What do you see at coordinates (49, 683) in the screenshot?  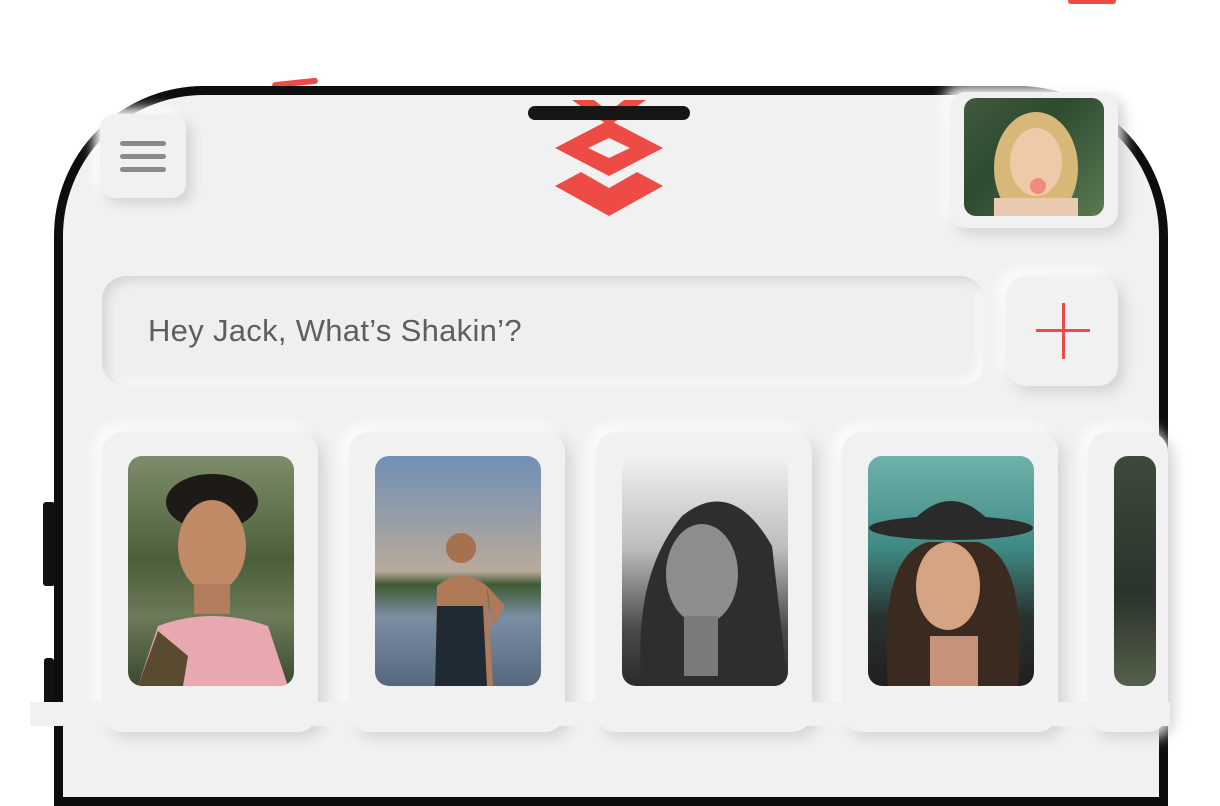 I see `phone-side-button-lower` at bounding box center [49, 683].